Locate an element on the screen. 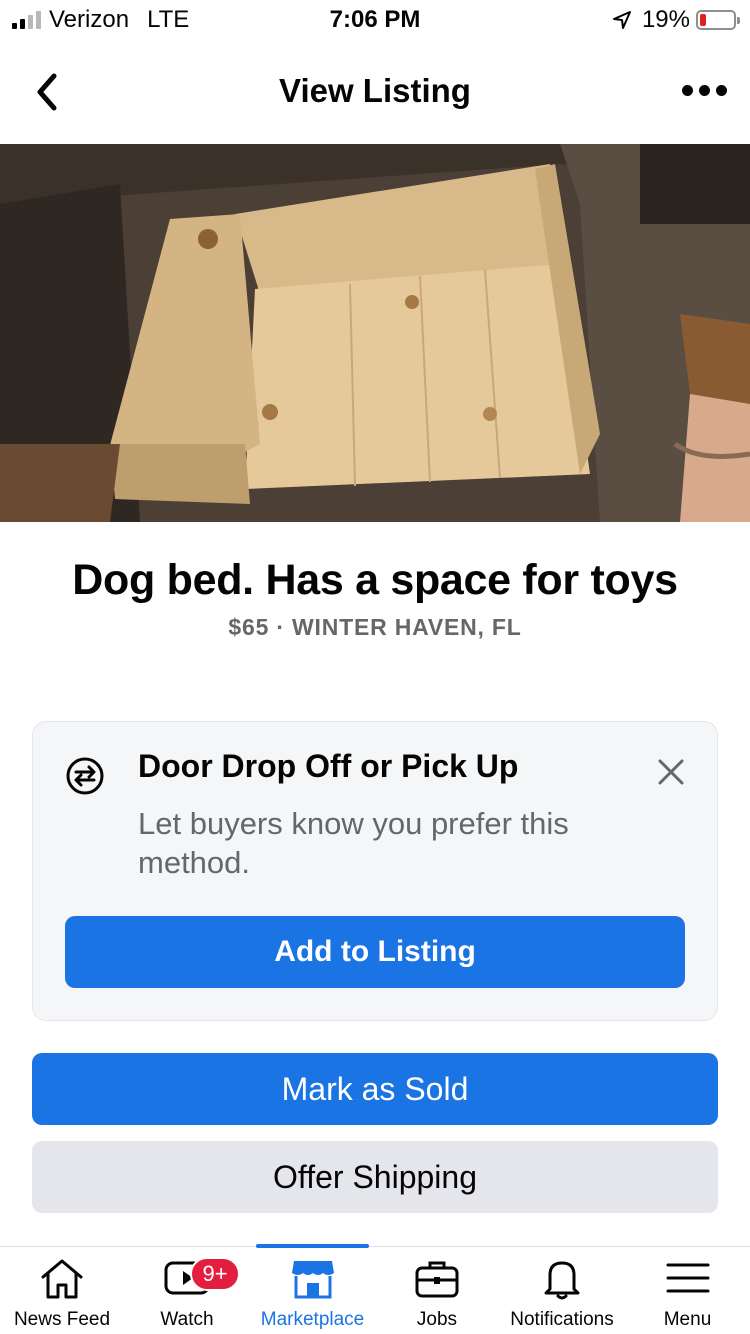  tab-label: News Feed is located at coordinates (62, 1319).